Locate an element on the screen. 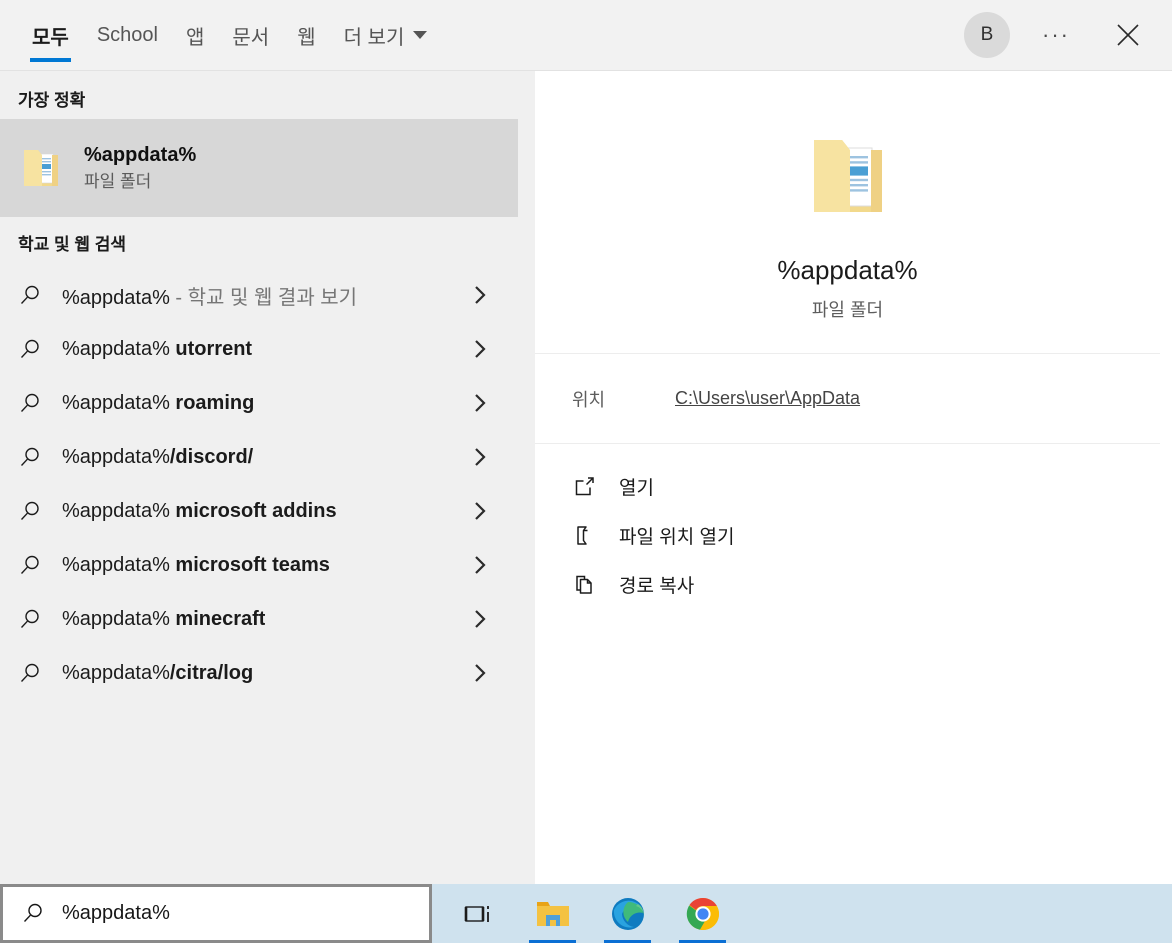 This screenshot has height=943, width=1172. close-button is located at coordinates (1128, 35).